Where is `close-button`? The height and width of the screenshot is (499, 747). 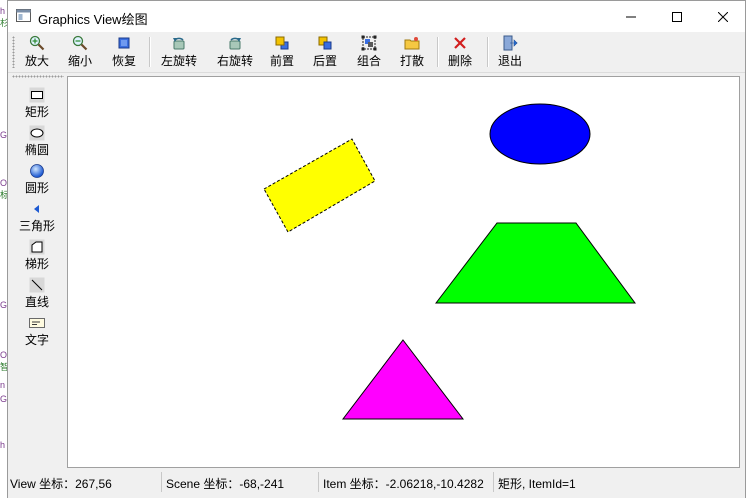 close-button is located at coordinates (723, 16).